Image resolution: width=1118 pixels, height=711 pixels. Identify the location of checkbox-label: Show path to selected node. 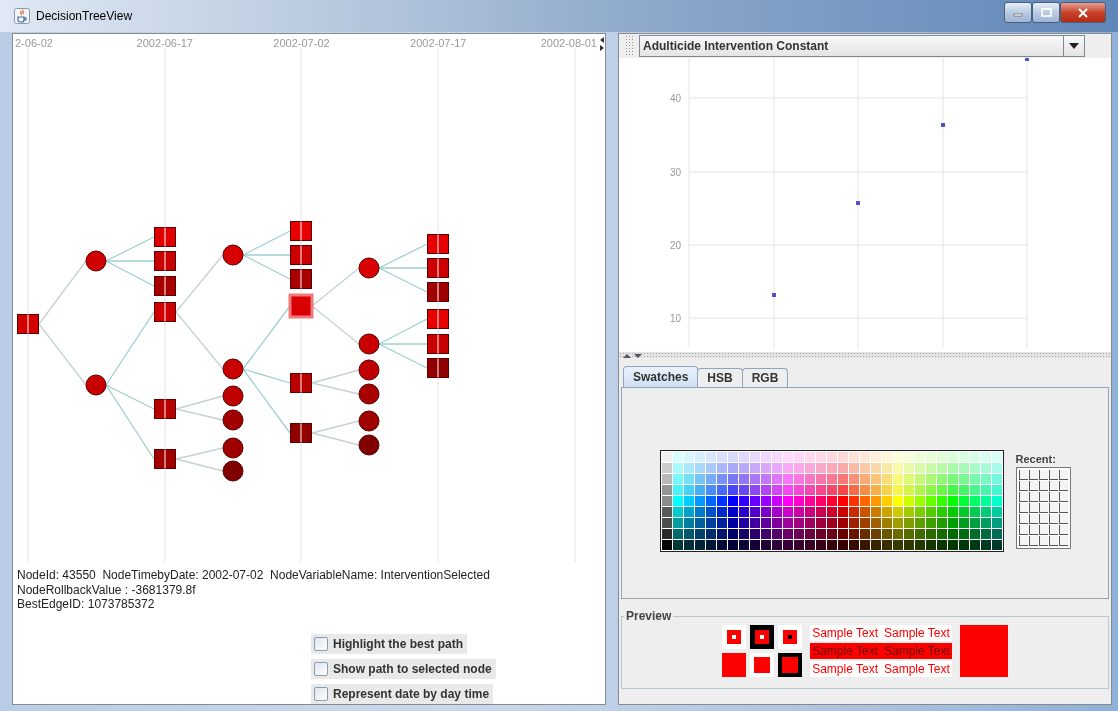
(412, 668).